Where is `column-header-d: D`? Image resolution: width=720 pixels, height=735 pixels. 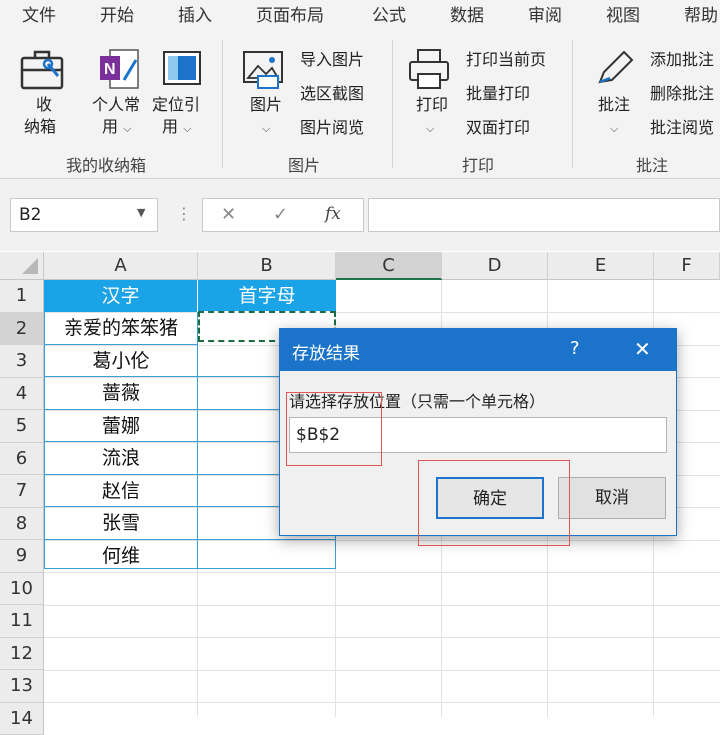
column-header-d: D is located at coordinates (495, 266).